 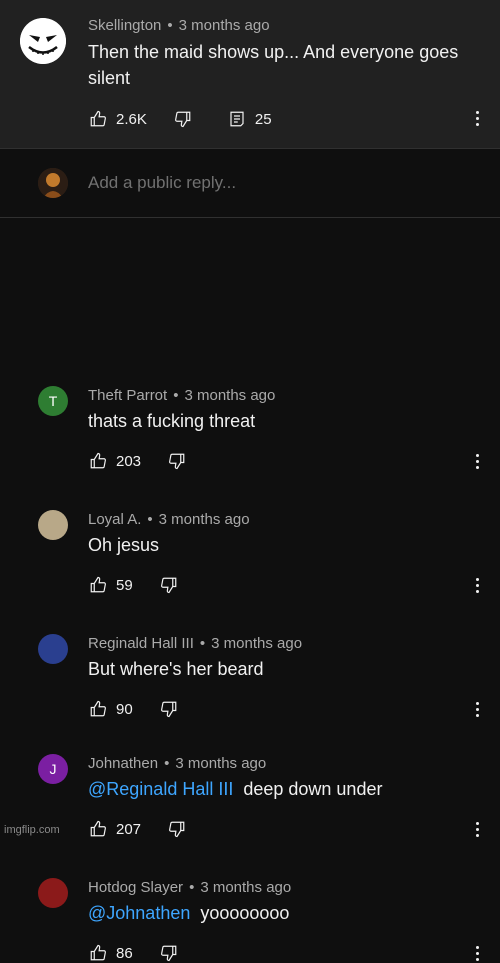 What do you see at coordinates (285, 421) in the screenshot?
I see `comment-text: thats a fucking threat` at bounding box center [285, 421].